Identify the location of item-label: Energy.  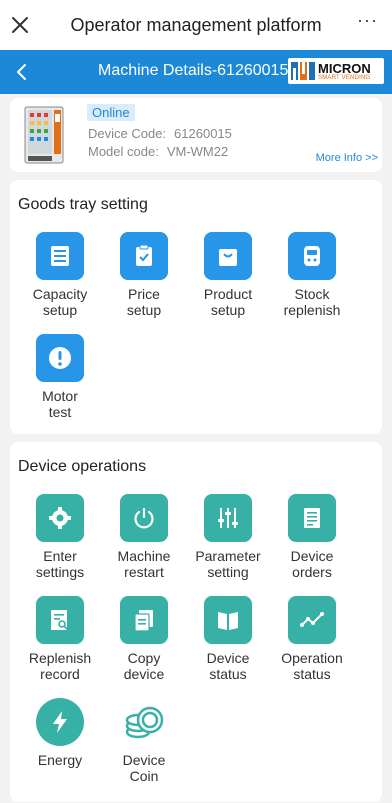
(60, 760).